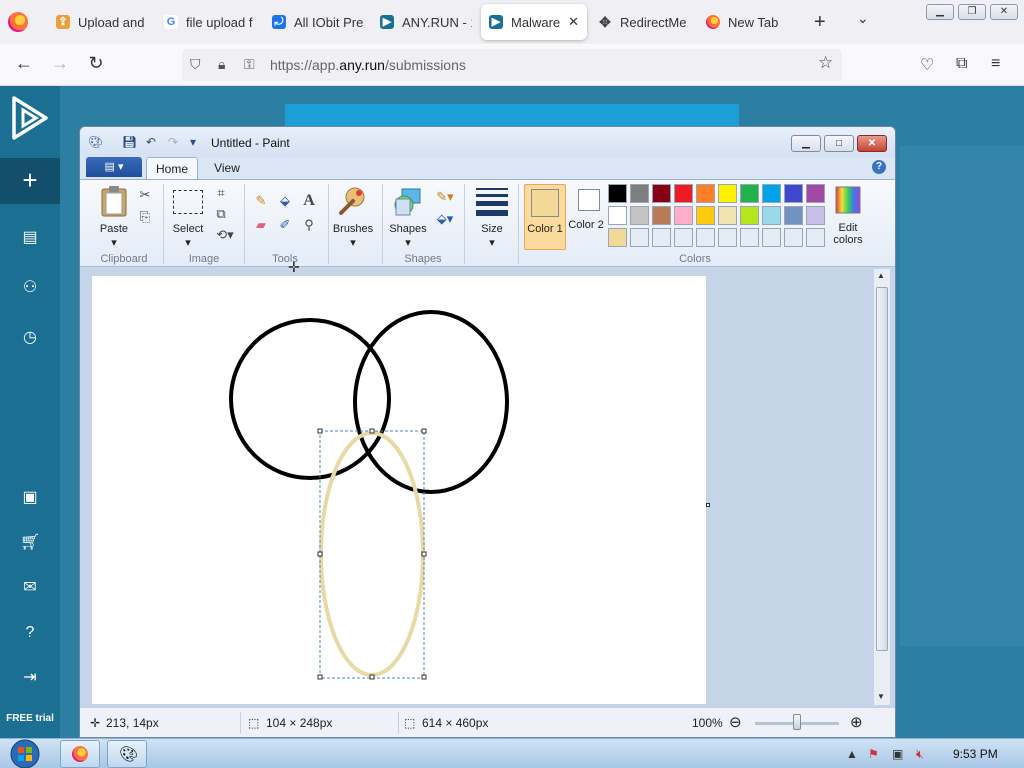  I want to click on lock-icon: 🔒︎, so click(221, 64).